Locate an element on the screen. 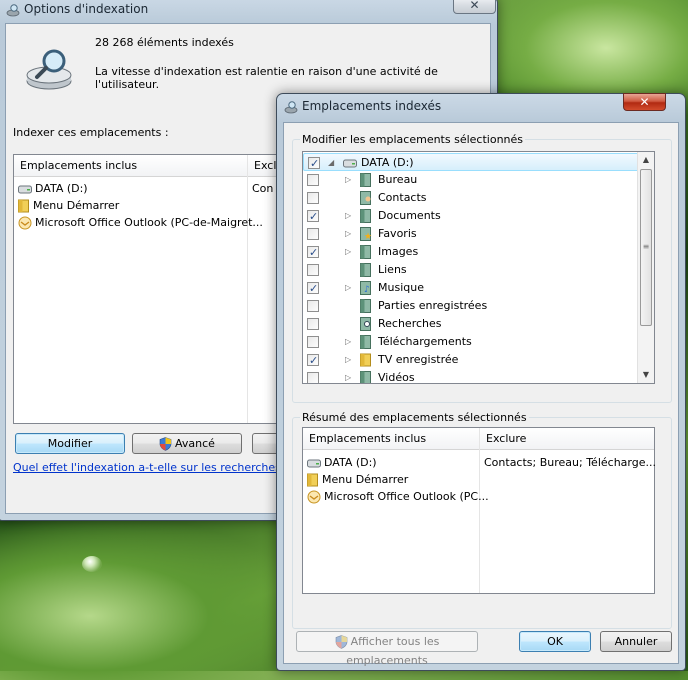  tree-item-label: Vidéos is located at coordinates (396, 377).